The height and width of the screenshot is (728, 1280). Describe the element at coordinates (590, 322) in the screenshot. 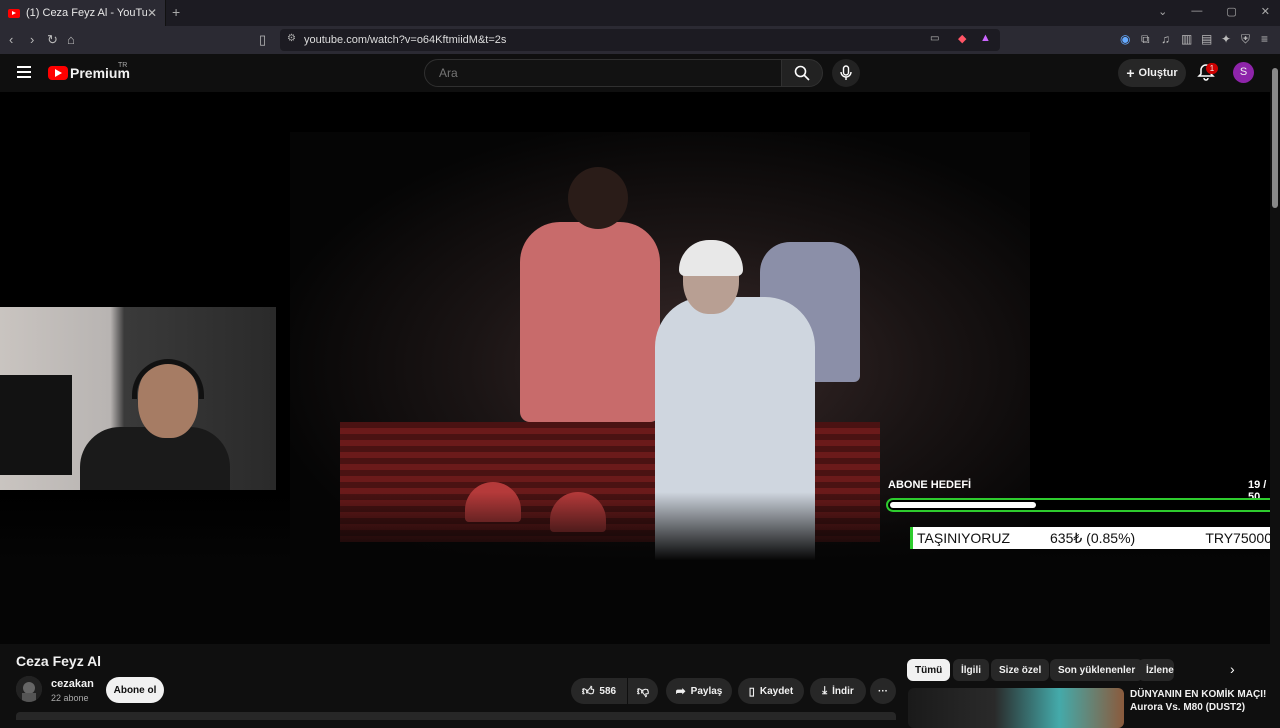

I see `performer-left` at that location.